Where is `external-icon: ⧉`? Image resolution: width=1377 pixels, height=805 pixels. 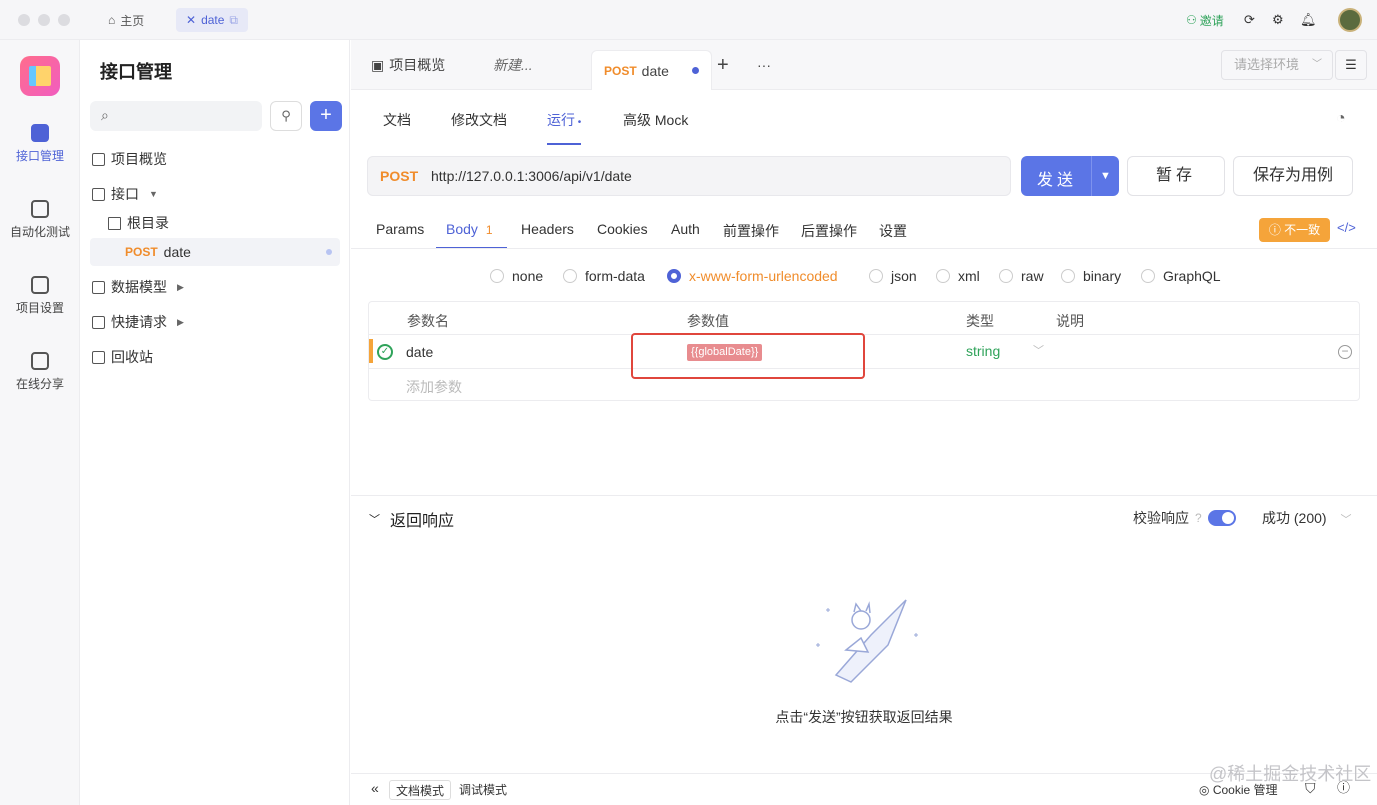 external-icon: ⧉ is located at coordinates (233, 19).